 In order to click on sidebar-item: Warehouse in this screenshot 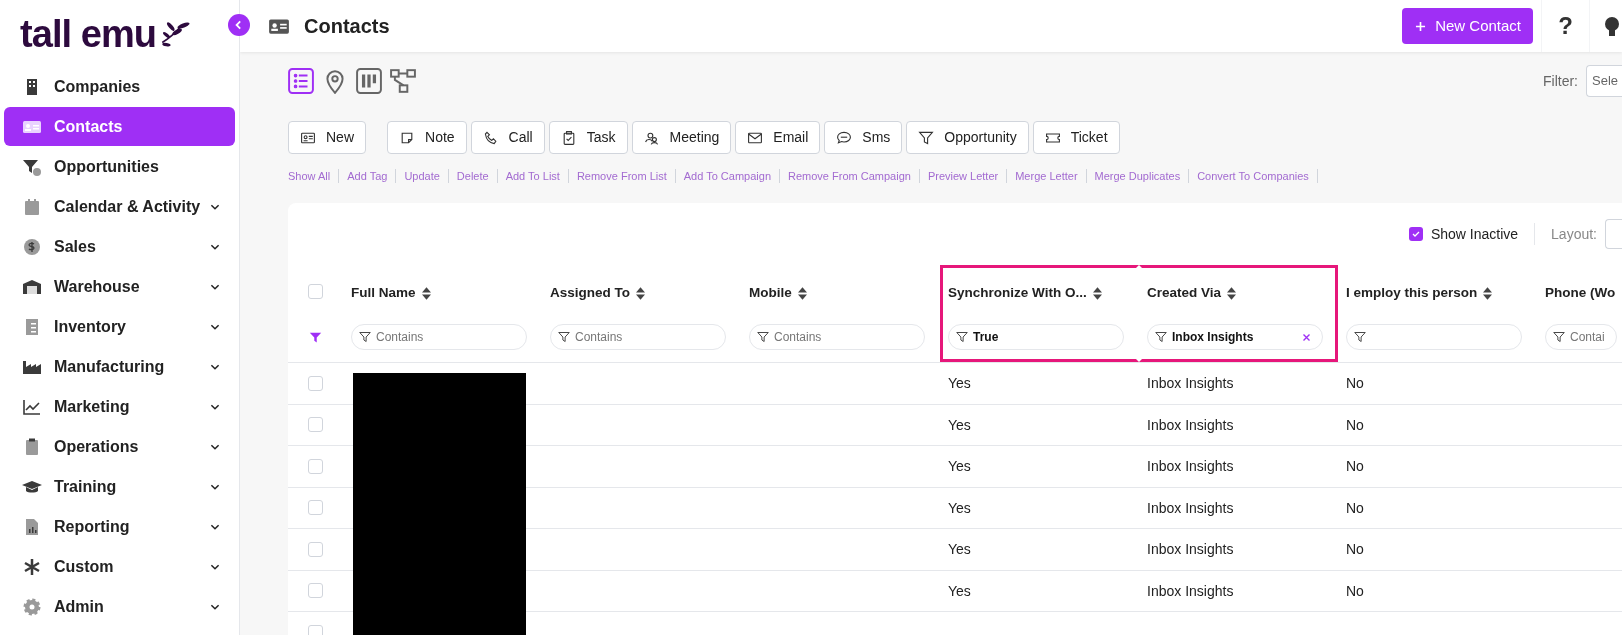, I will do `click(119, 286)`.